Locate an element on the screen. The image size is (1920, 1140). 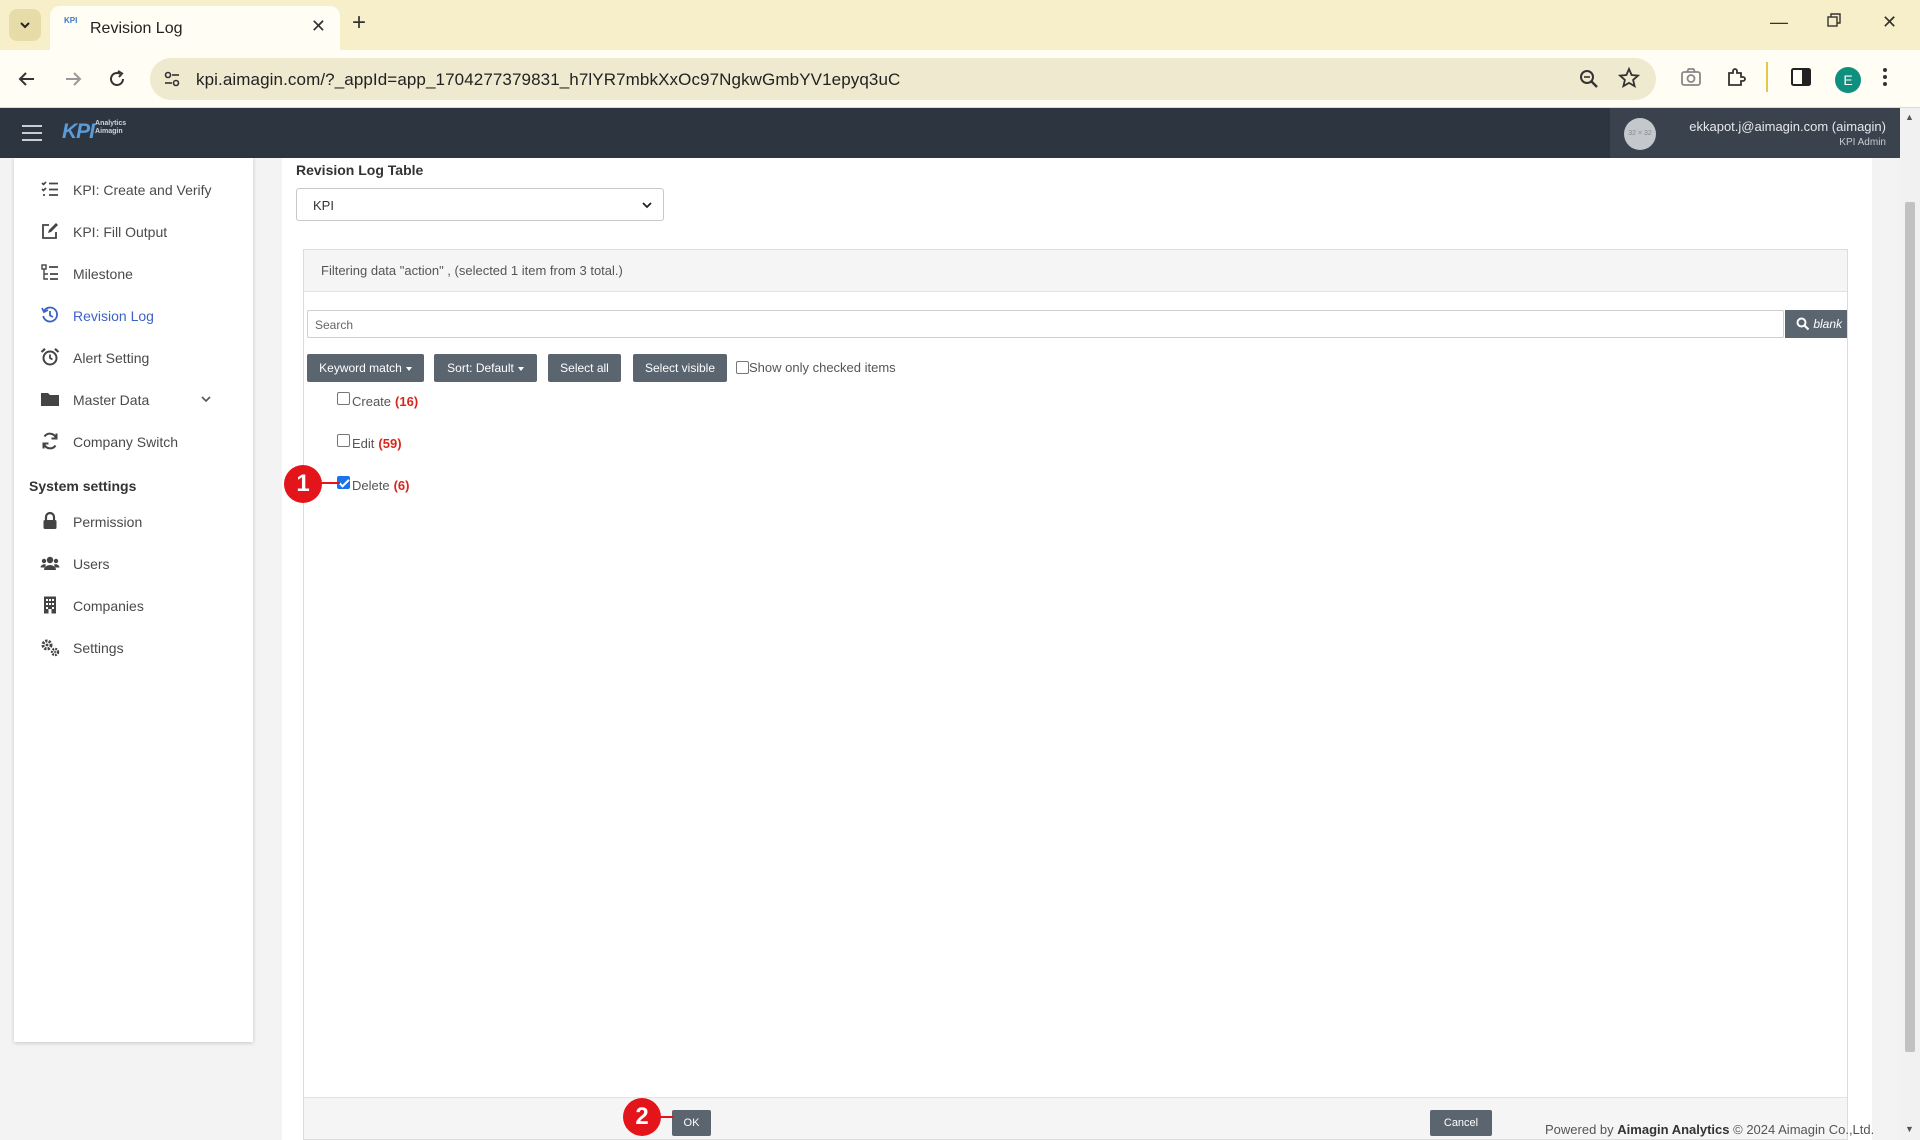
scroll-up-icon: ▲ is located at coordinates (1909, 117).